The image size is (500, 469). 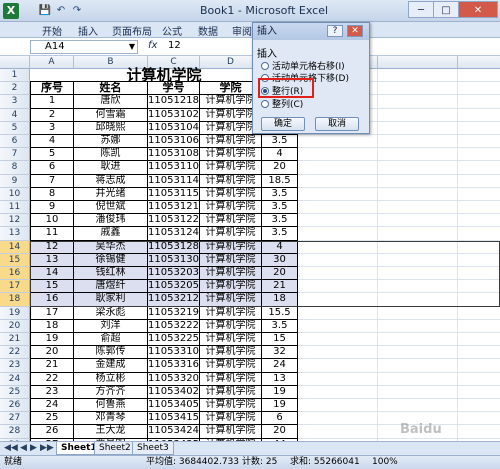 What do you see at coordinates (111, 234) in the screenshot?
I see `table-cell: 戚鑫` at bounding box center [111, 234].